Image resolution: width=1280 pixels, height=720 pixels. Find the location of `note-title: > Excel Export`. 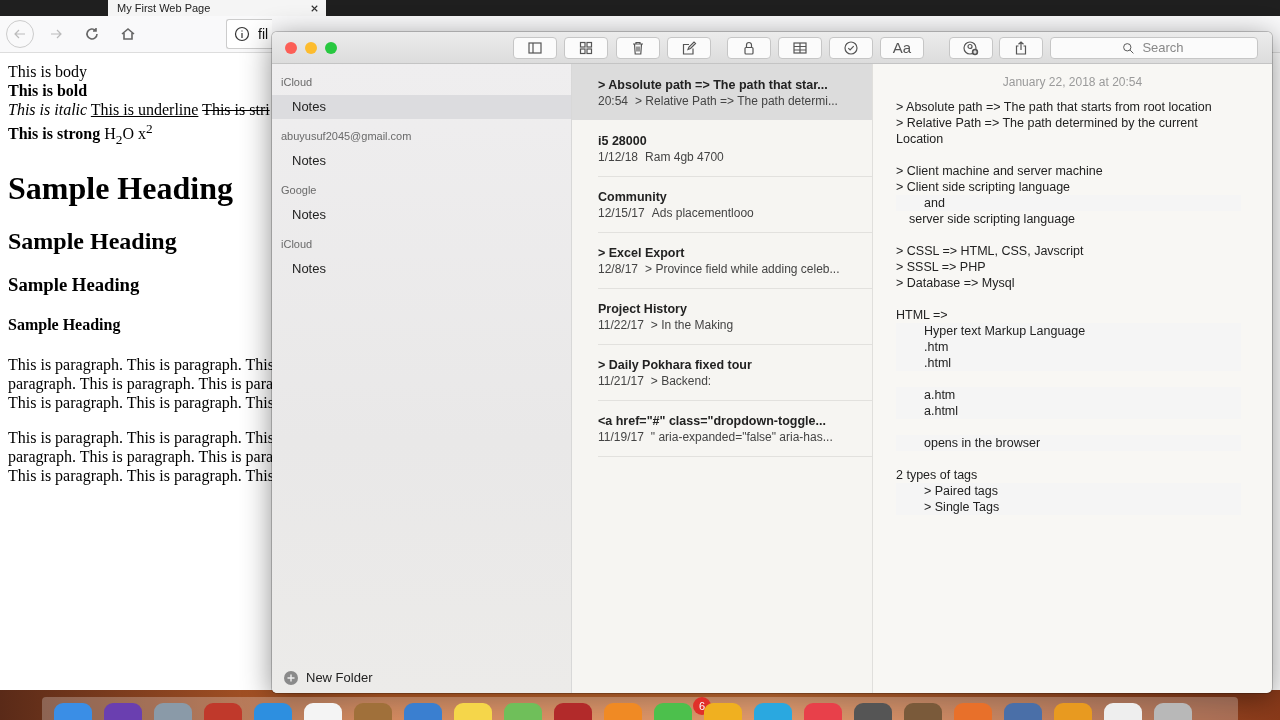

note-title: > Excel Export is located at coordinates (641, 253).